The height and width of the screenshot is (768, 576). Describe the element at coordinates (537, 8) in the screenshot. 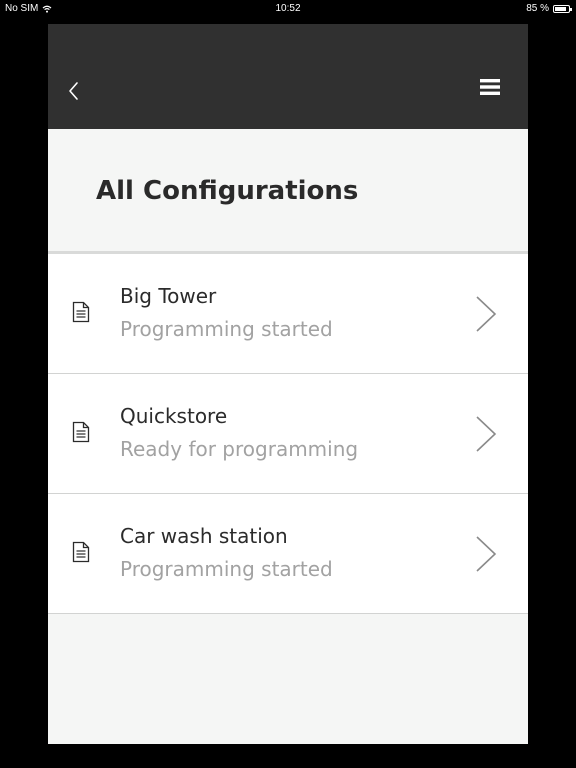

I see `battery-percentage: 85 %` at that location.